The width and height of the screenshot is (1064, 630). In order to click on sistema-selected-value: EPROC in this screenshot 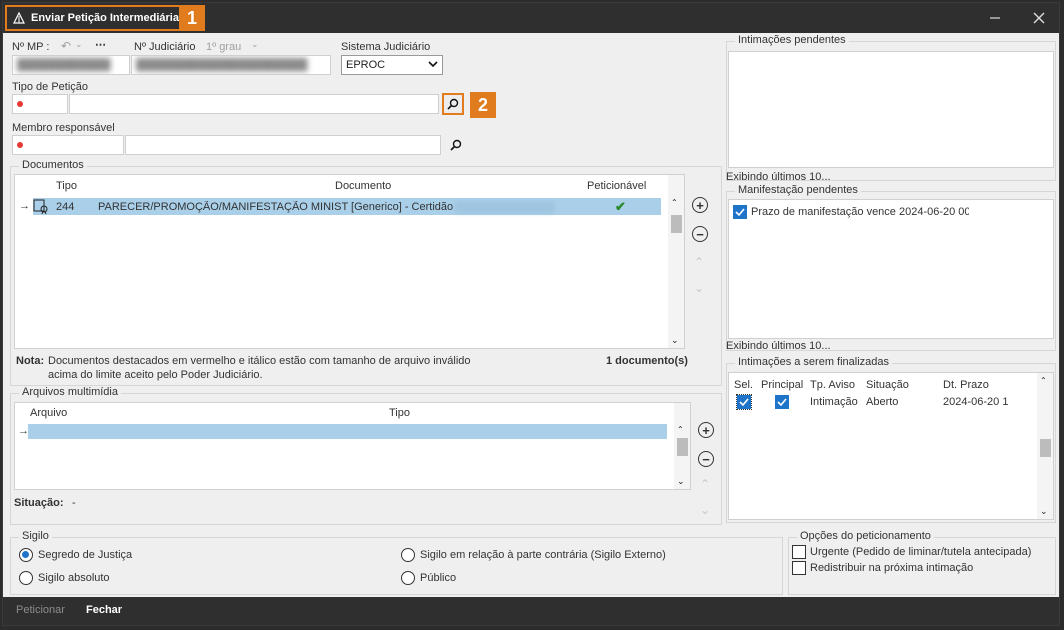, I will do `click(366, 65)`.